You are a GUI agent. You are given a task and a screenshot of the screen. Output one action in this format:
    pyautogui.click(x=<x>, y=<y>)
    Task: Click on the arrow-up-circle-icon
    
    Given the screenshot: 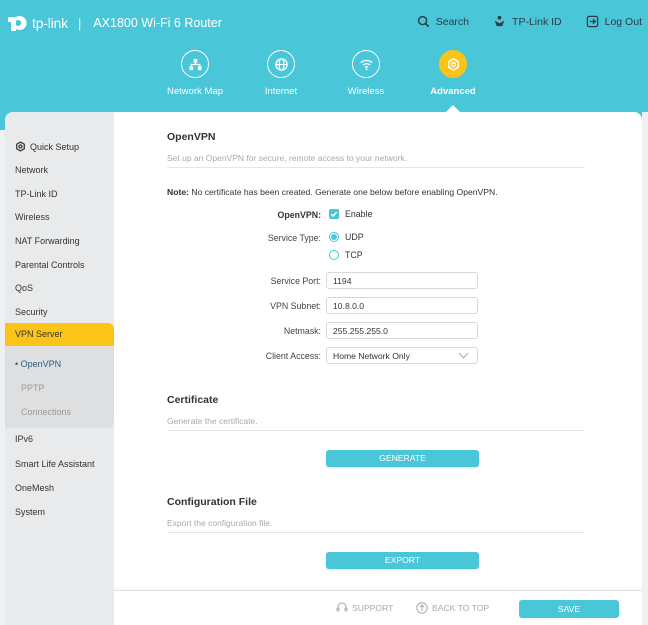 What is the action you would take?
    pyautogui.click(x=422, y=608)
    